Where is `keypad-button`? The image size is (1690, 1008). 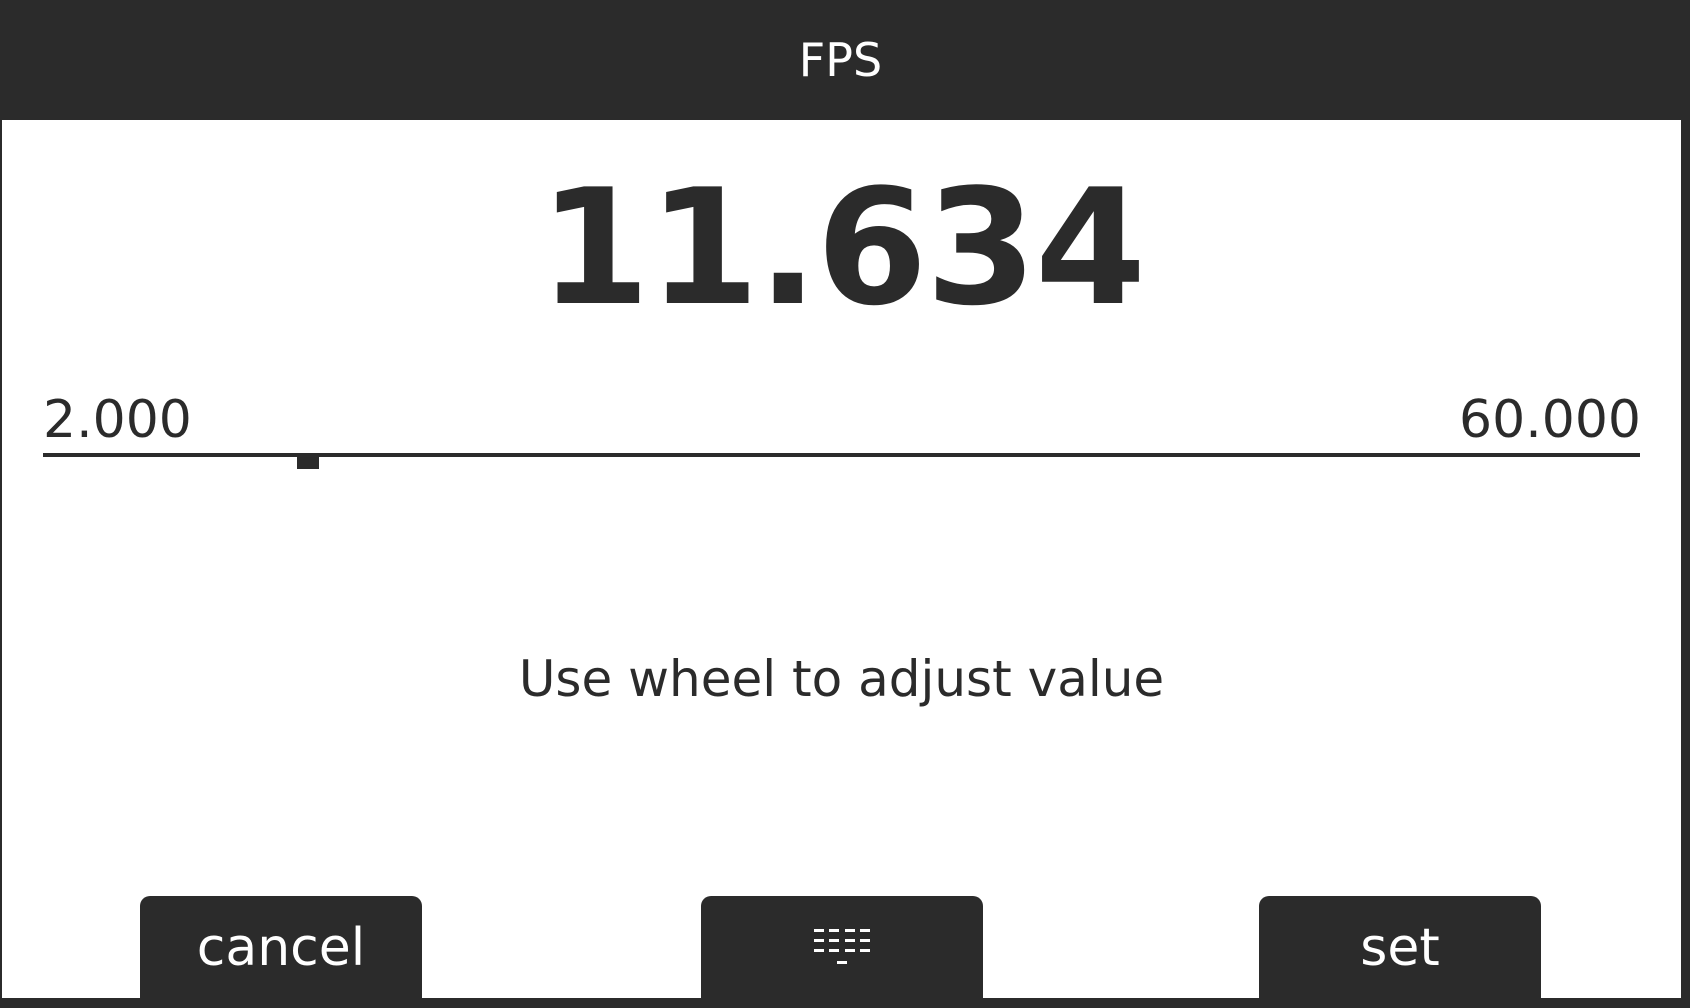 keypad-button is located at coordinates (842, 948).